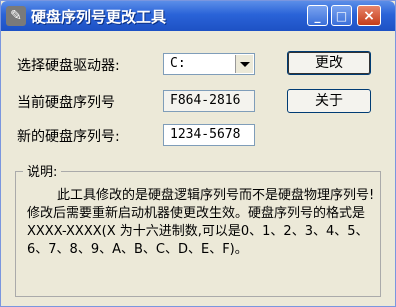 Image resolution: width=396 pixels, height=307 pixels. Describe the element at coordinates (317, 15) in the screenshot. I see `minimize-button: _` at that location.